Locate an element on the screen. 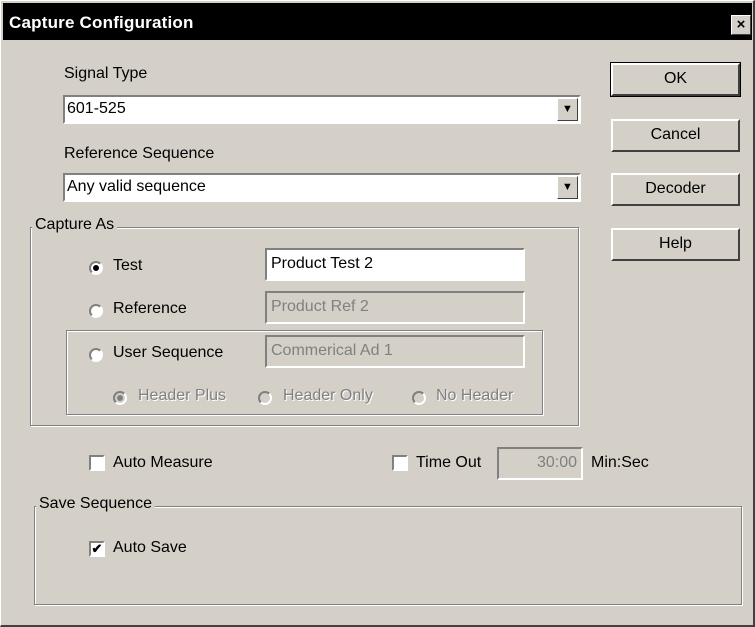 Image resolution: width=755 pixels, height=627 pixels. signal-type-value: 601-525 is located at coordinates (96, 108).